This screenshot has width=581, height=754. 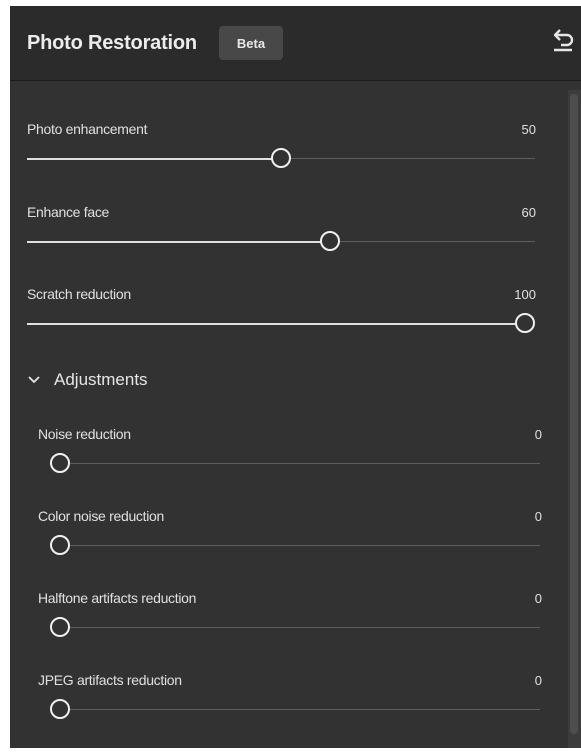 What do you see at coordinates (87, 129) in the screenshot?
I see `slider-label: Photo enhancement` at bounding box center [87, 129].